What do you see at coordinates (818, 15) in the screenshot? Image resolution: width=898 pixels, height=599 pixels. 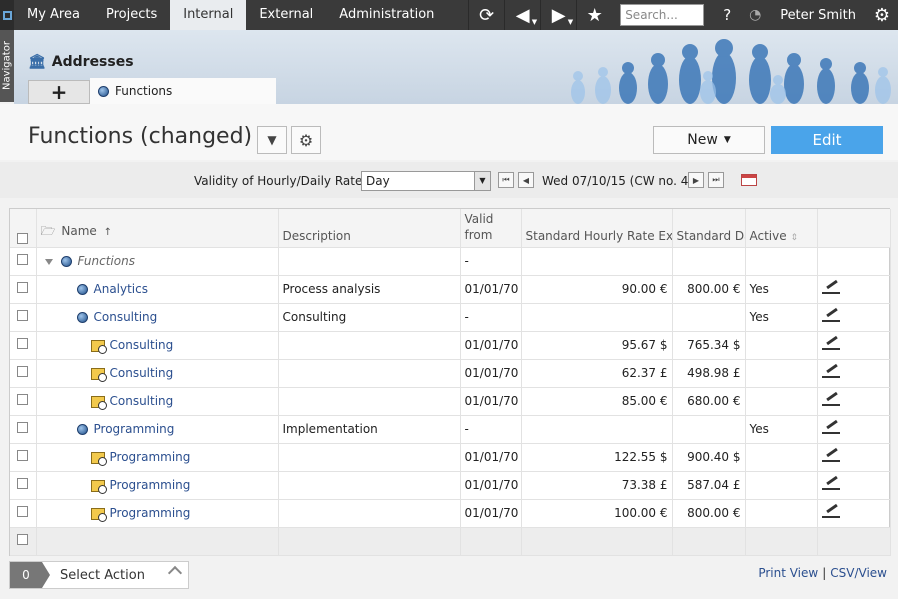 I see `user-name: Peter Smith` at bounding box center [818, 15].